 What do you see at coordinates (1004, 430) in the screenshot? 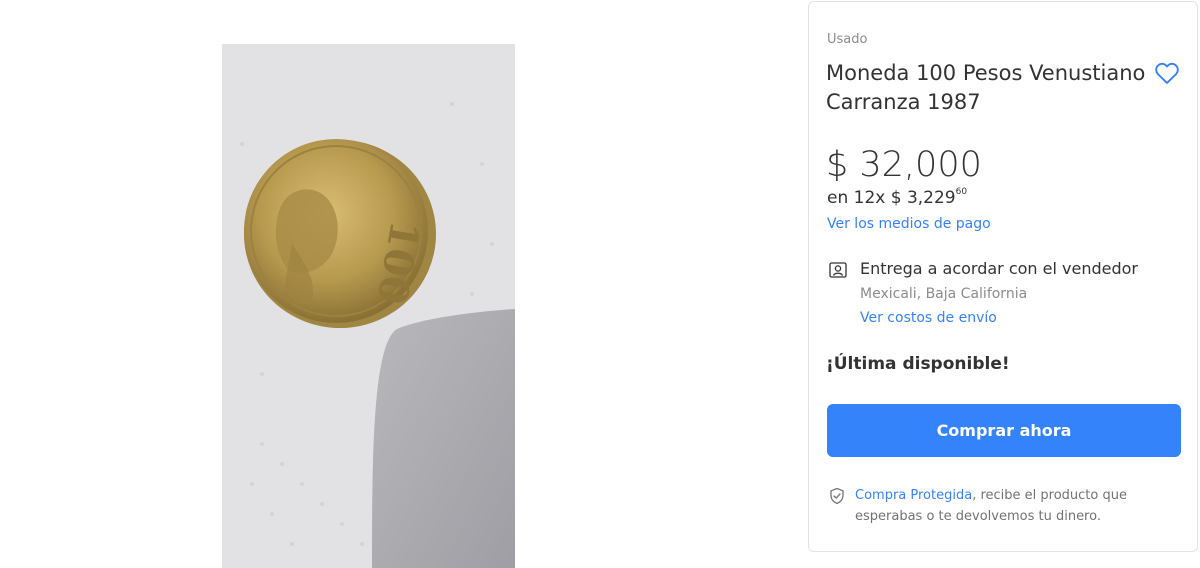
I see `buy-now-button: Comprar ahora` at bounding box center [1004, 430].